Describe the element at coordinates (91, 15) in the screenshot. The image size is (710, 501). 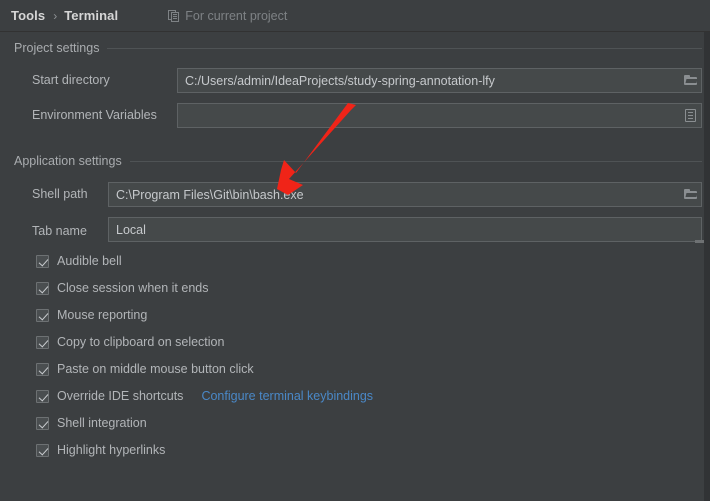
I see `breadcrumb-leaf: Terminal` at that location.